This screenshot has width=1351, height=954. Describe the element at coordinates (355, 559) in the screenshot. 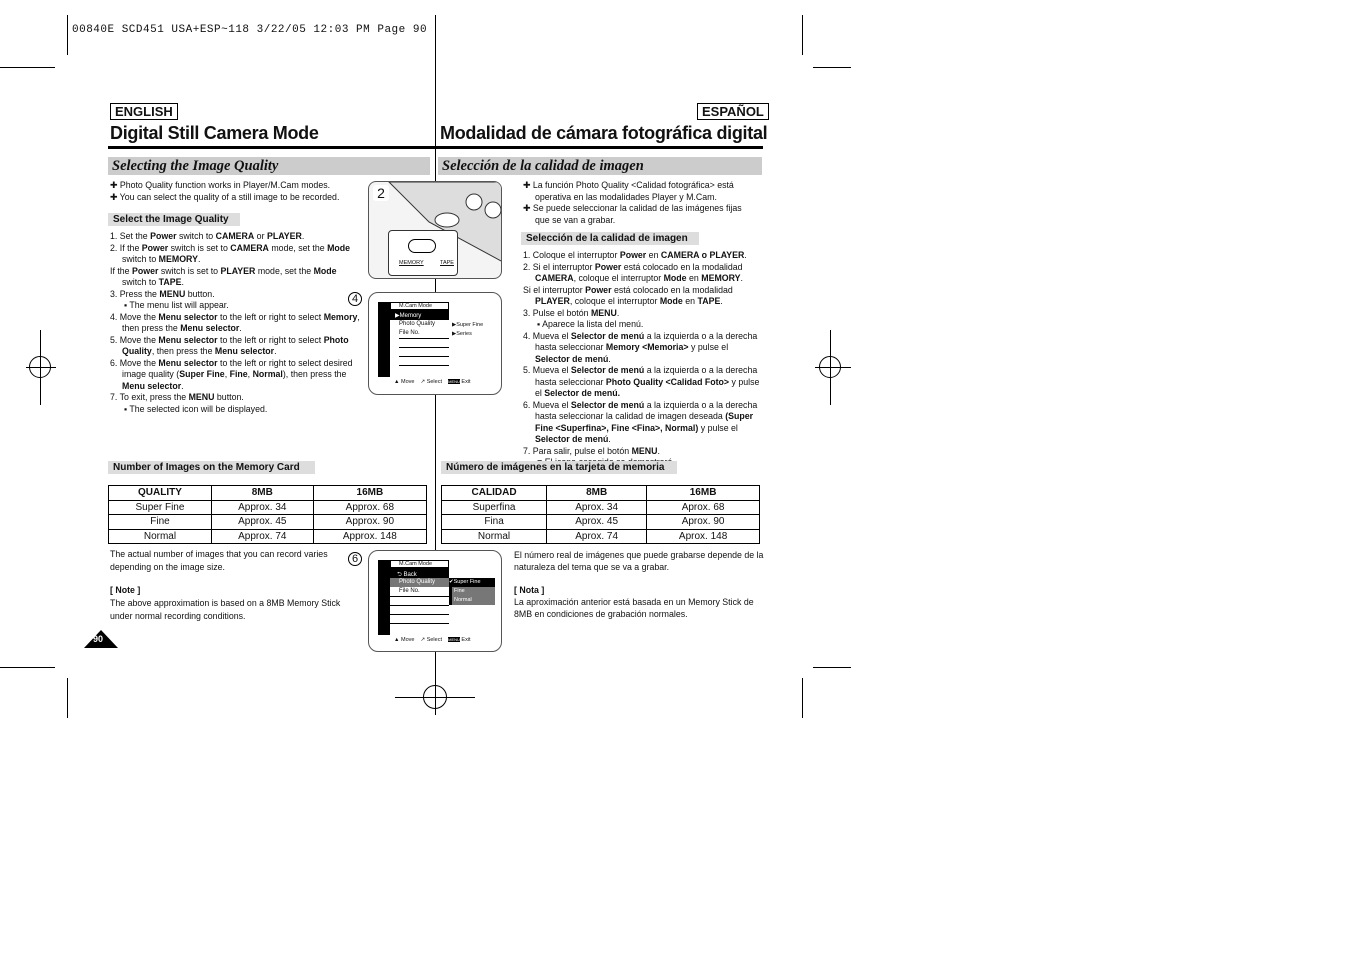

I see `step-number-6: 6` at that location.